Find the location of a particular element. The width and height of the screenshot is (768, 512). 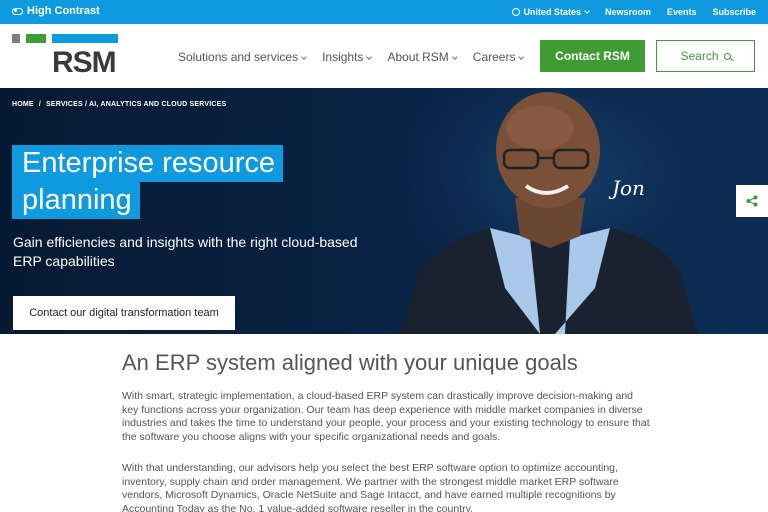

high-contrast-label: High Contrast is located at coordinates (63, 11).